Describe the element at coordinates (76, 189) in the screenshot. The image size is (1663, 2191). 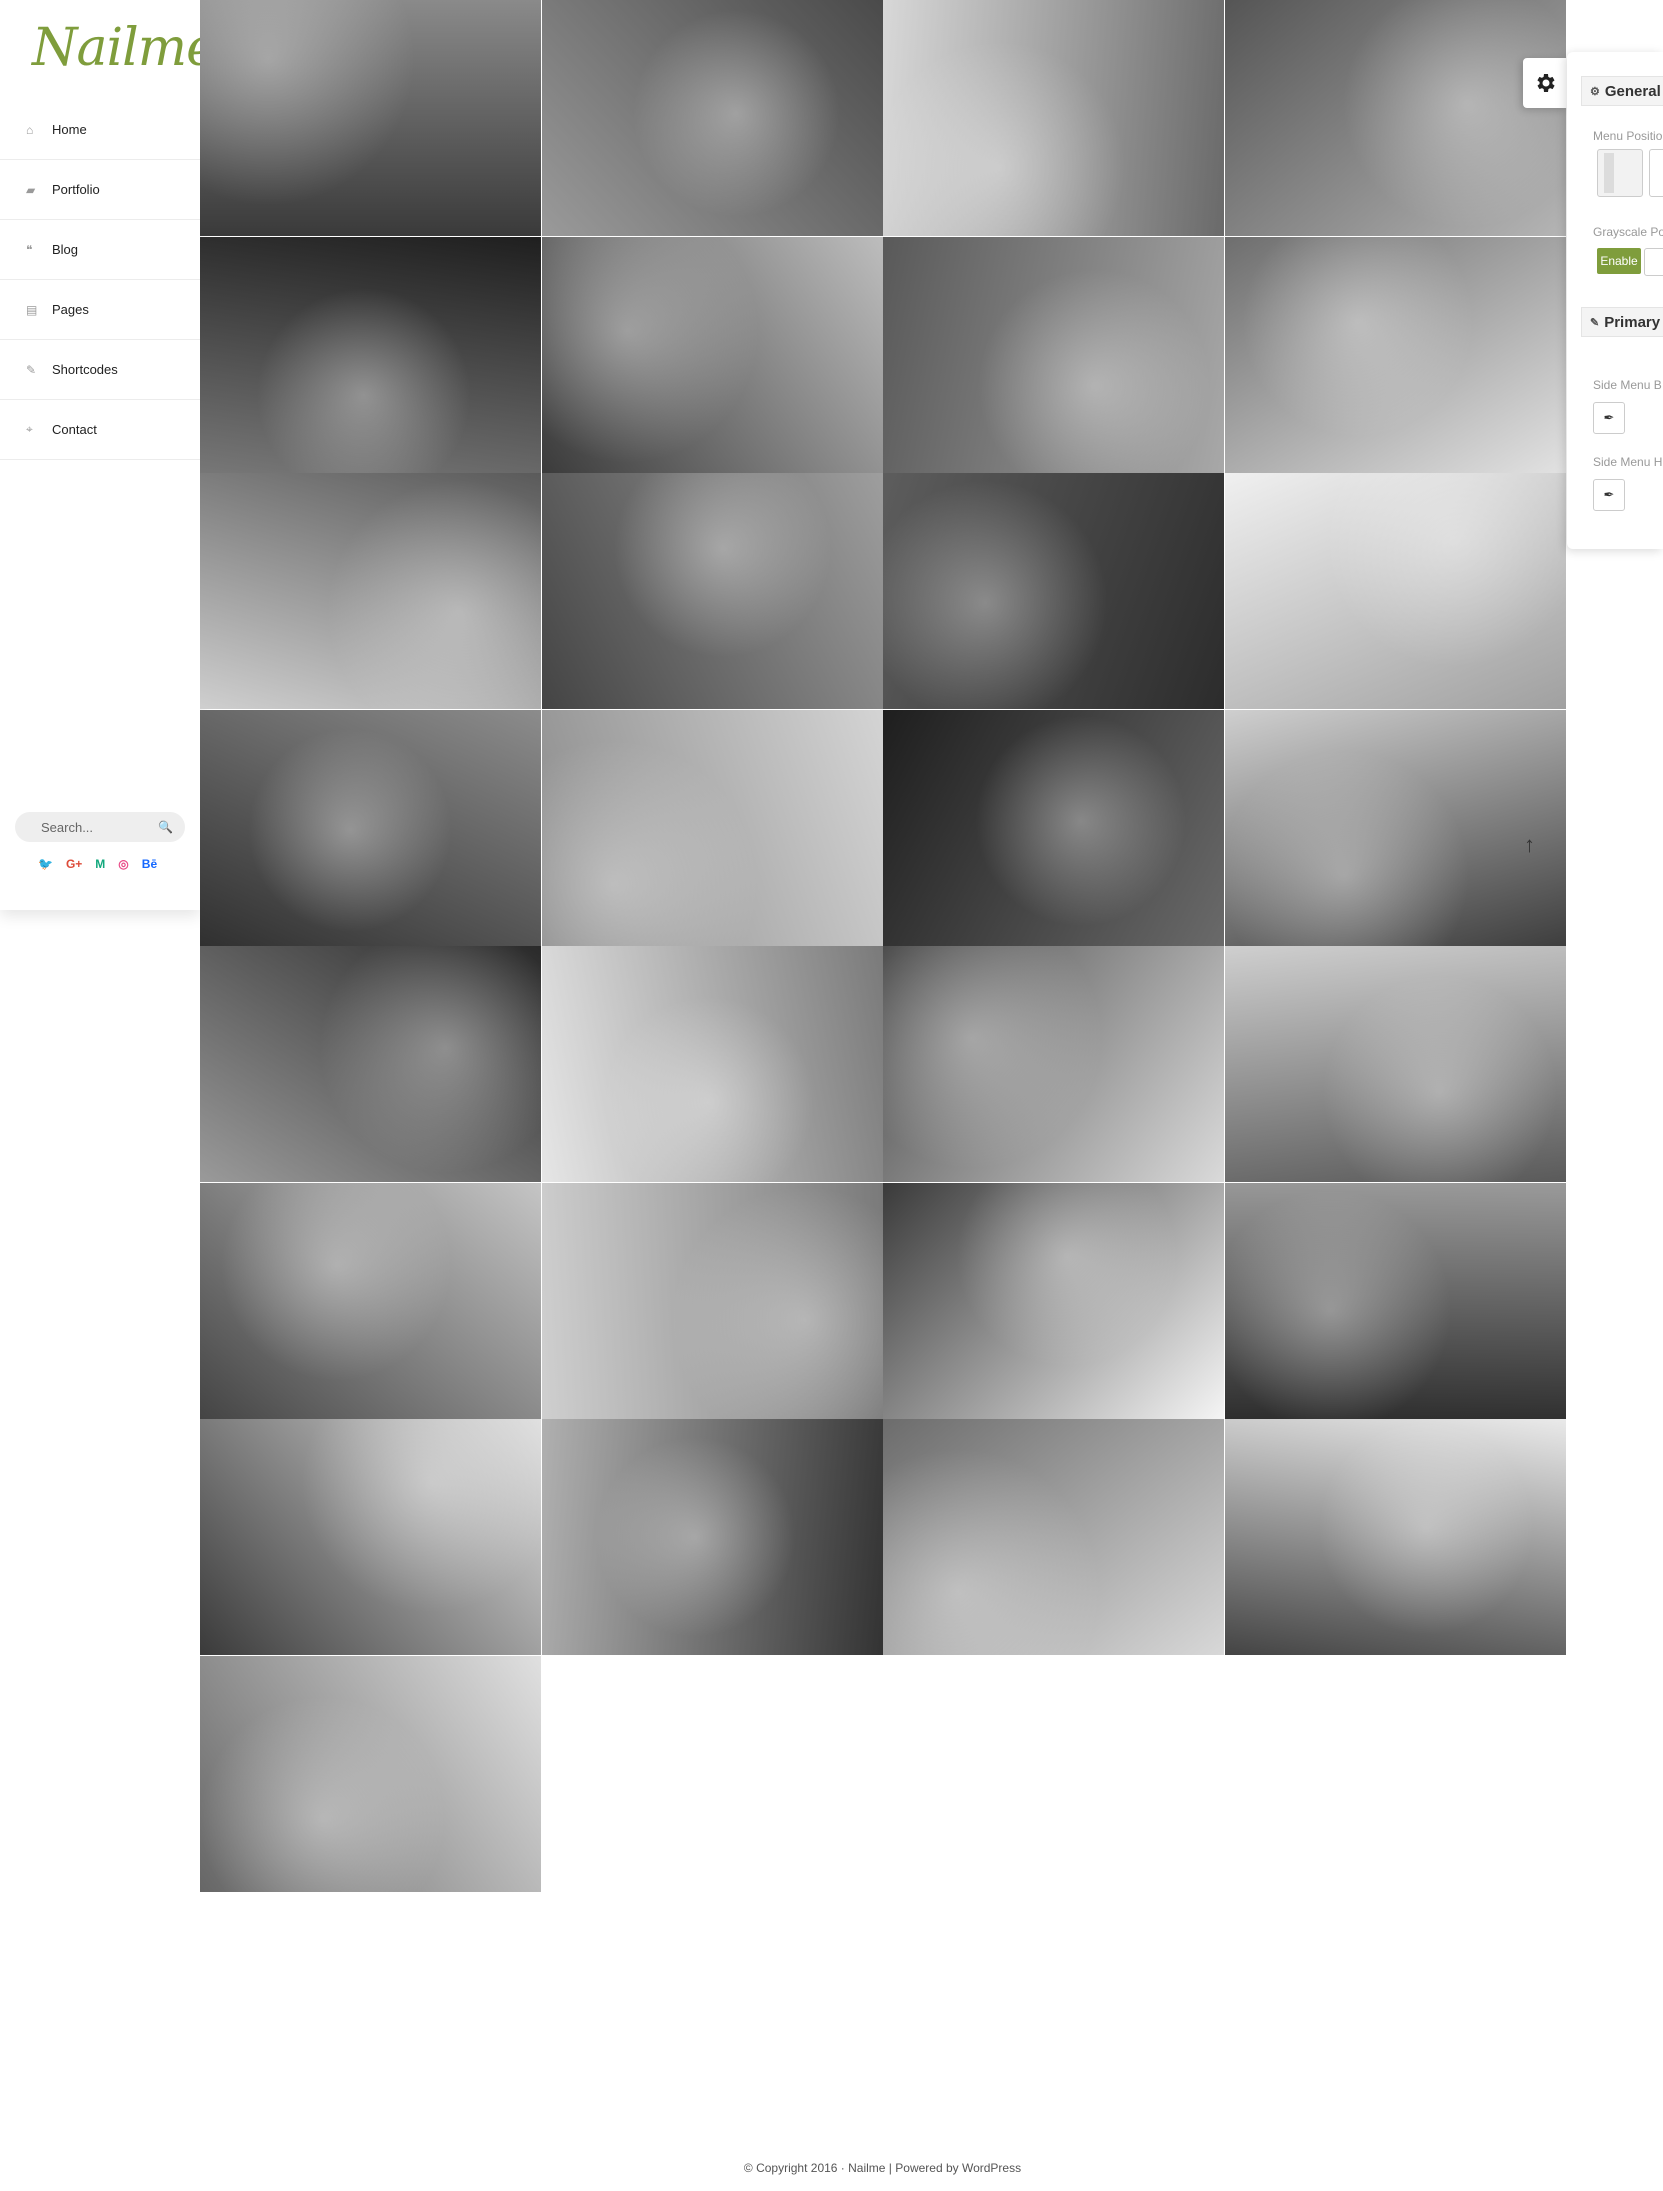
I see `nav-item-label: Portfolio` at that location.